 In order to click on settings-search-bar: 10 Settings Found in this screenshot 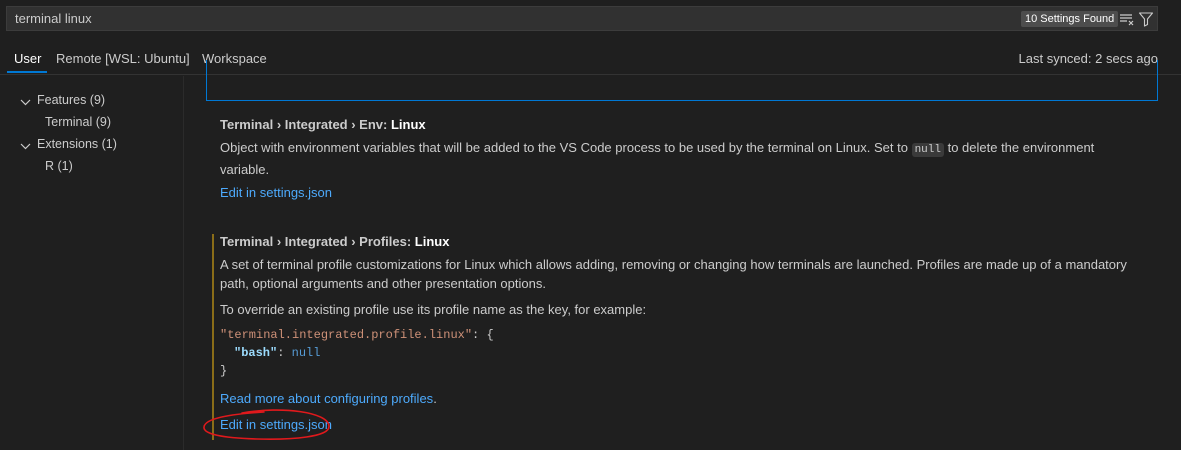, I will do `click(582, 18)`.